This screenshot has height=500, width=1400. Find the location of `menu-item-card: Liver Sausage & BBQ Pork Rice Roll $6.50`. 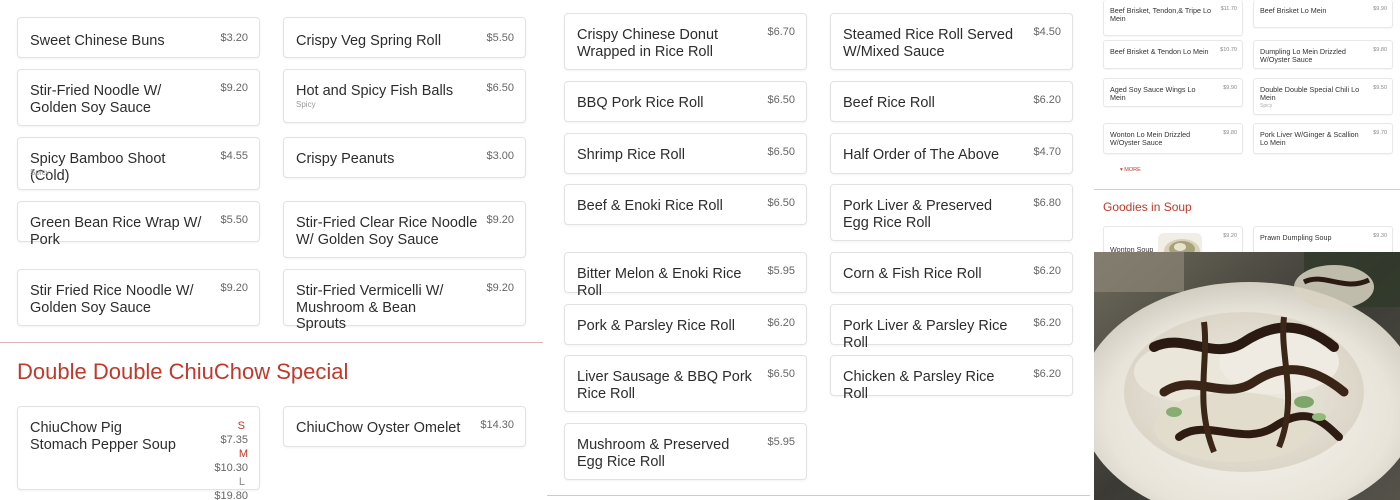

menu-item-card: Liver Sausage & BBQ Pork Rice Roll $6.50 is located at coordinates (685, 383).